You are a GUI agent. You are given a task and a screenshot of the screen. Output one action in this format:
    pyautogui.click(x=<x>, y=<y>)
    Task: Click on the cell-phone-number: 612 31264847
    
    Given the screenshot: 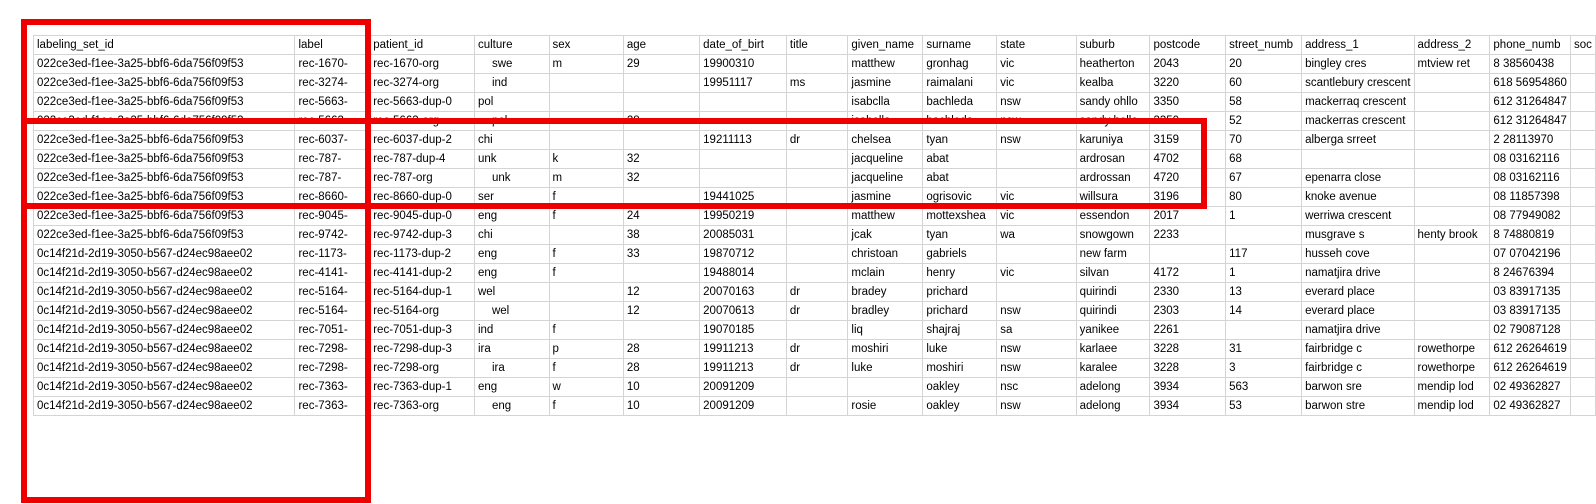 What is the action you would take?
    pyautogui.click(x=1530, y=102)
    